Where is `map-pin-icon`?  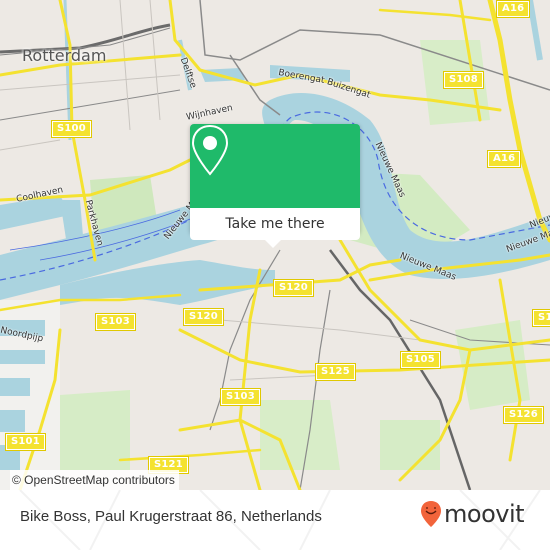 map-pin-icon is located at coordinates (210, 150).